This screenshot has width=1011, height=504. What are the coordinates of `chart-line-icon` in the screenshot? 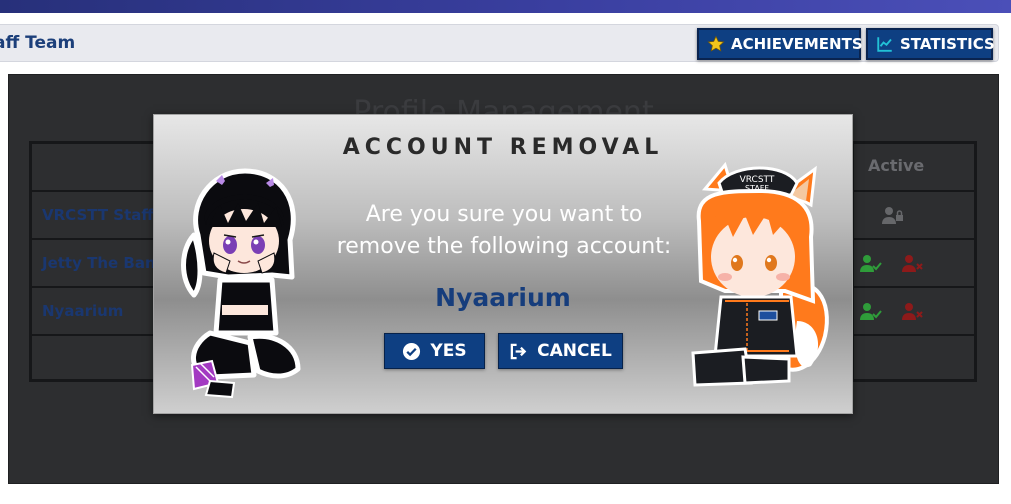 It's located at (885, 44).